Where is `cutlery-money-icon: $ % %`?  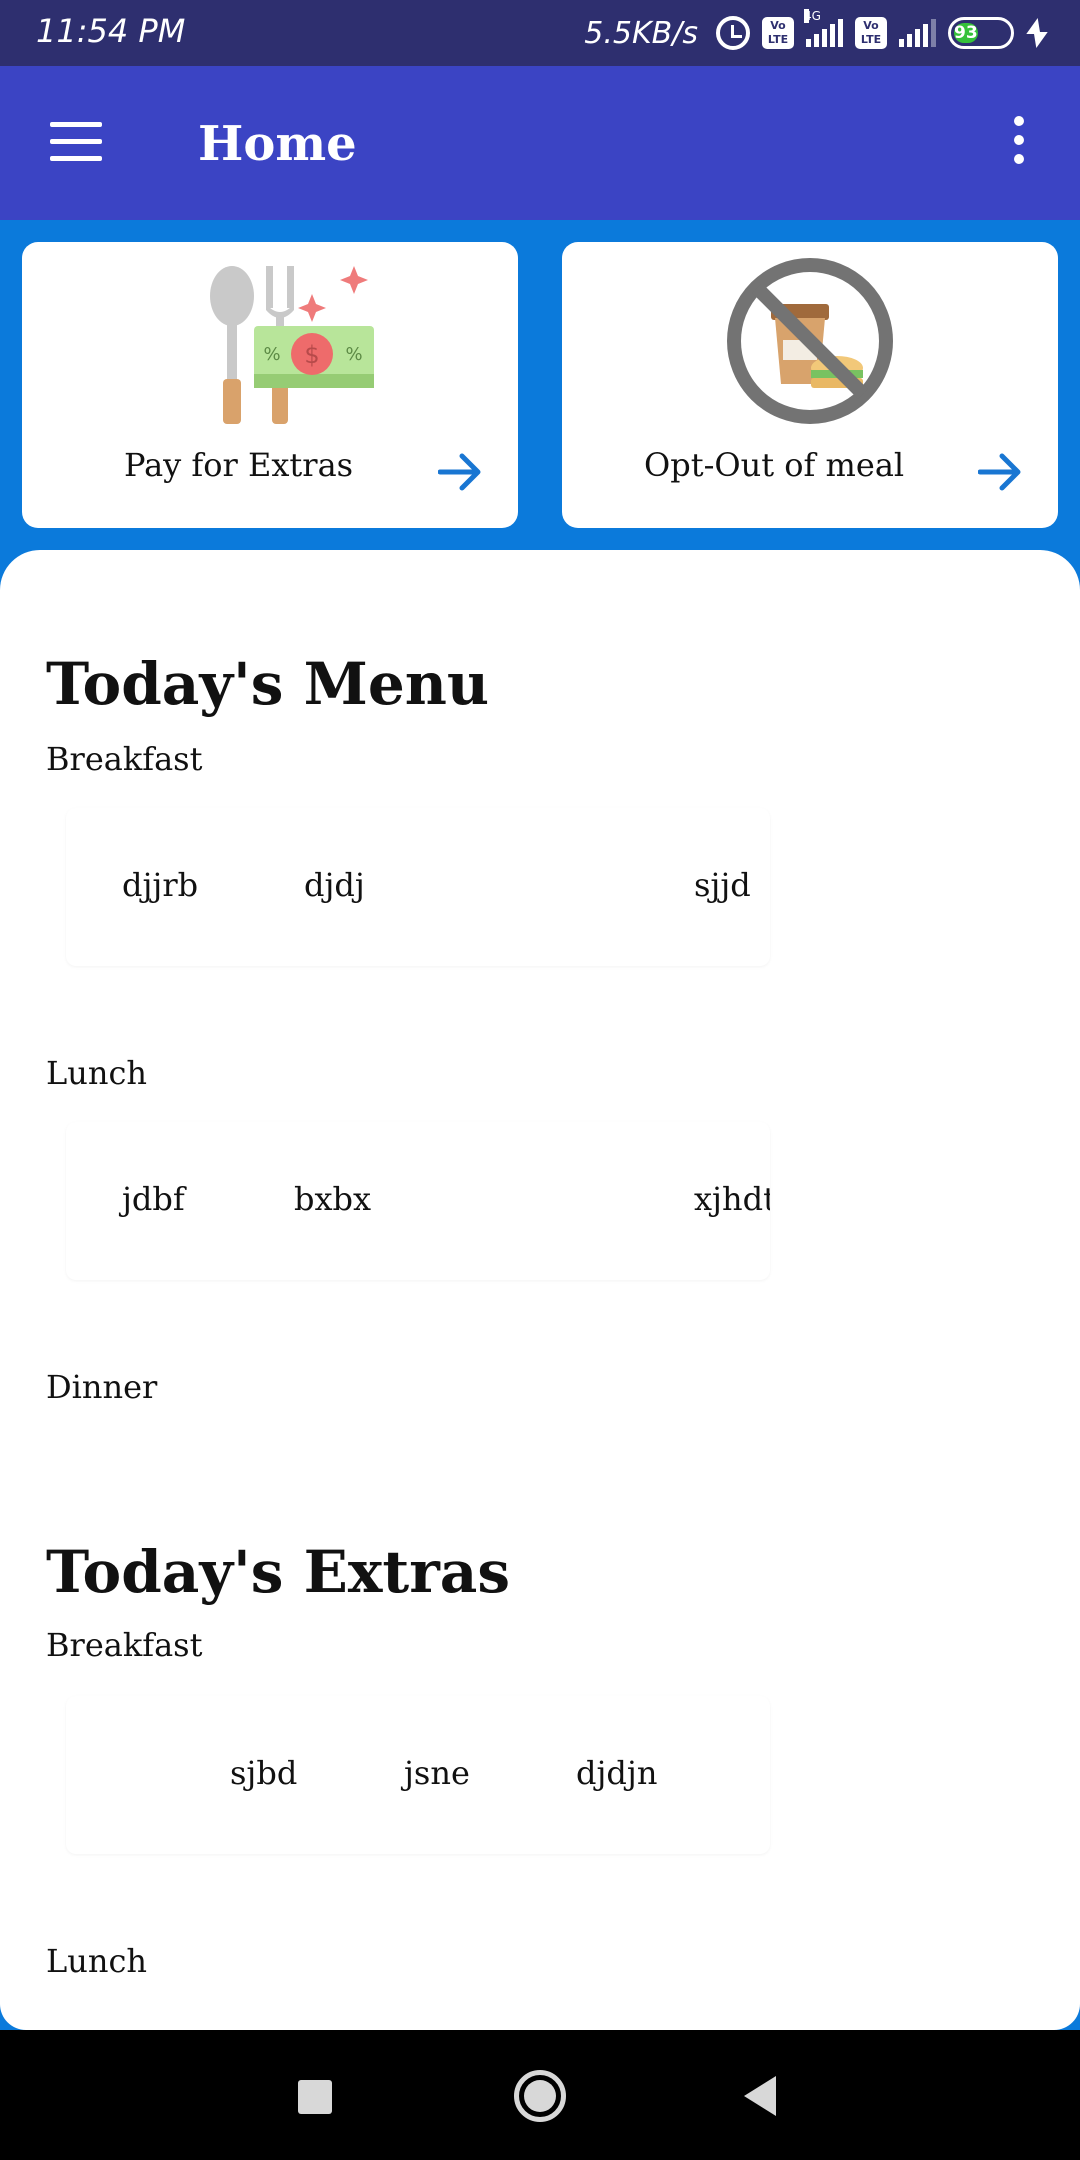 cutlery-money-icon: $ % % is located at coordinates (292, 345).